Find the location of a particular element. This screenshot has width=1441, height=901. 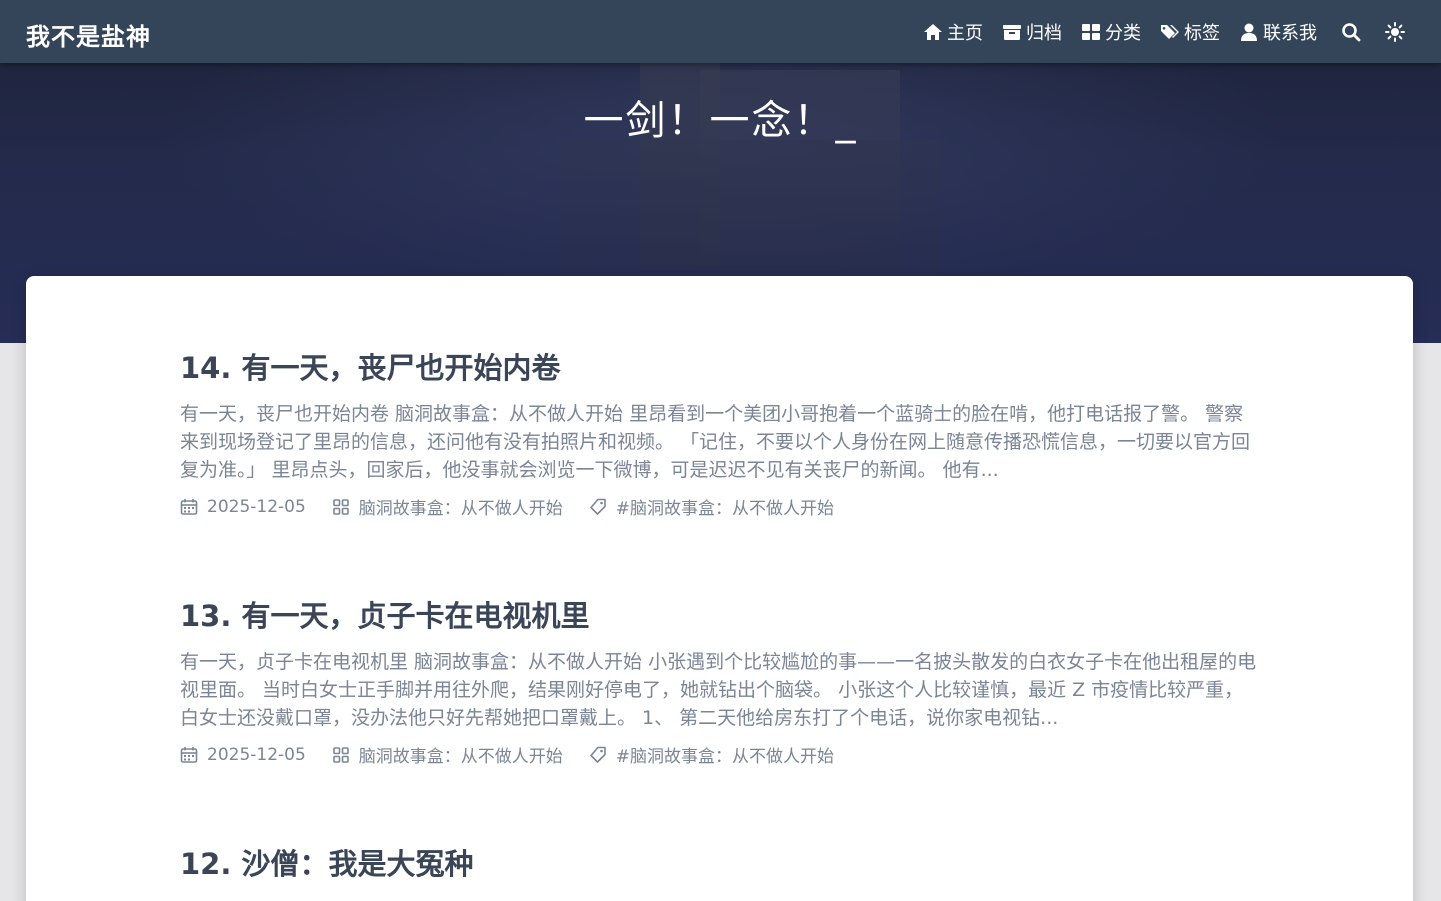

search-icon is located at coordinates (1351, 31).